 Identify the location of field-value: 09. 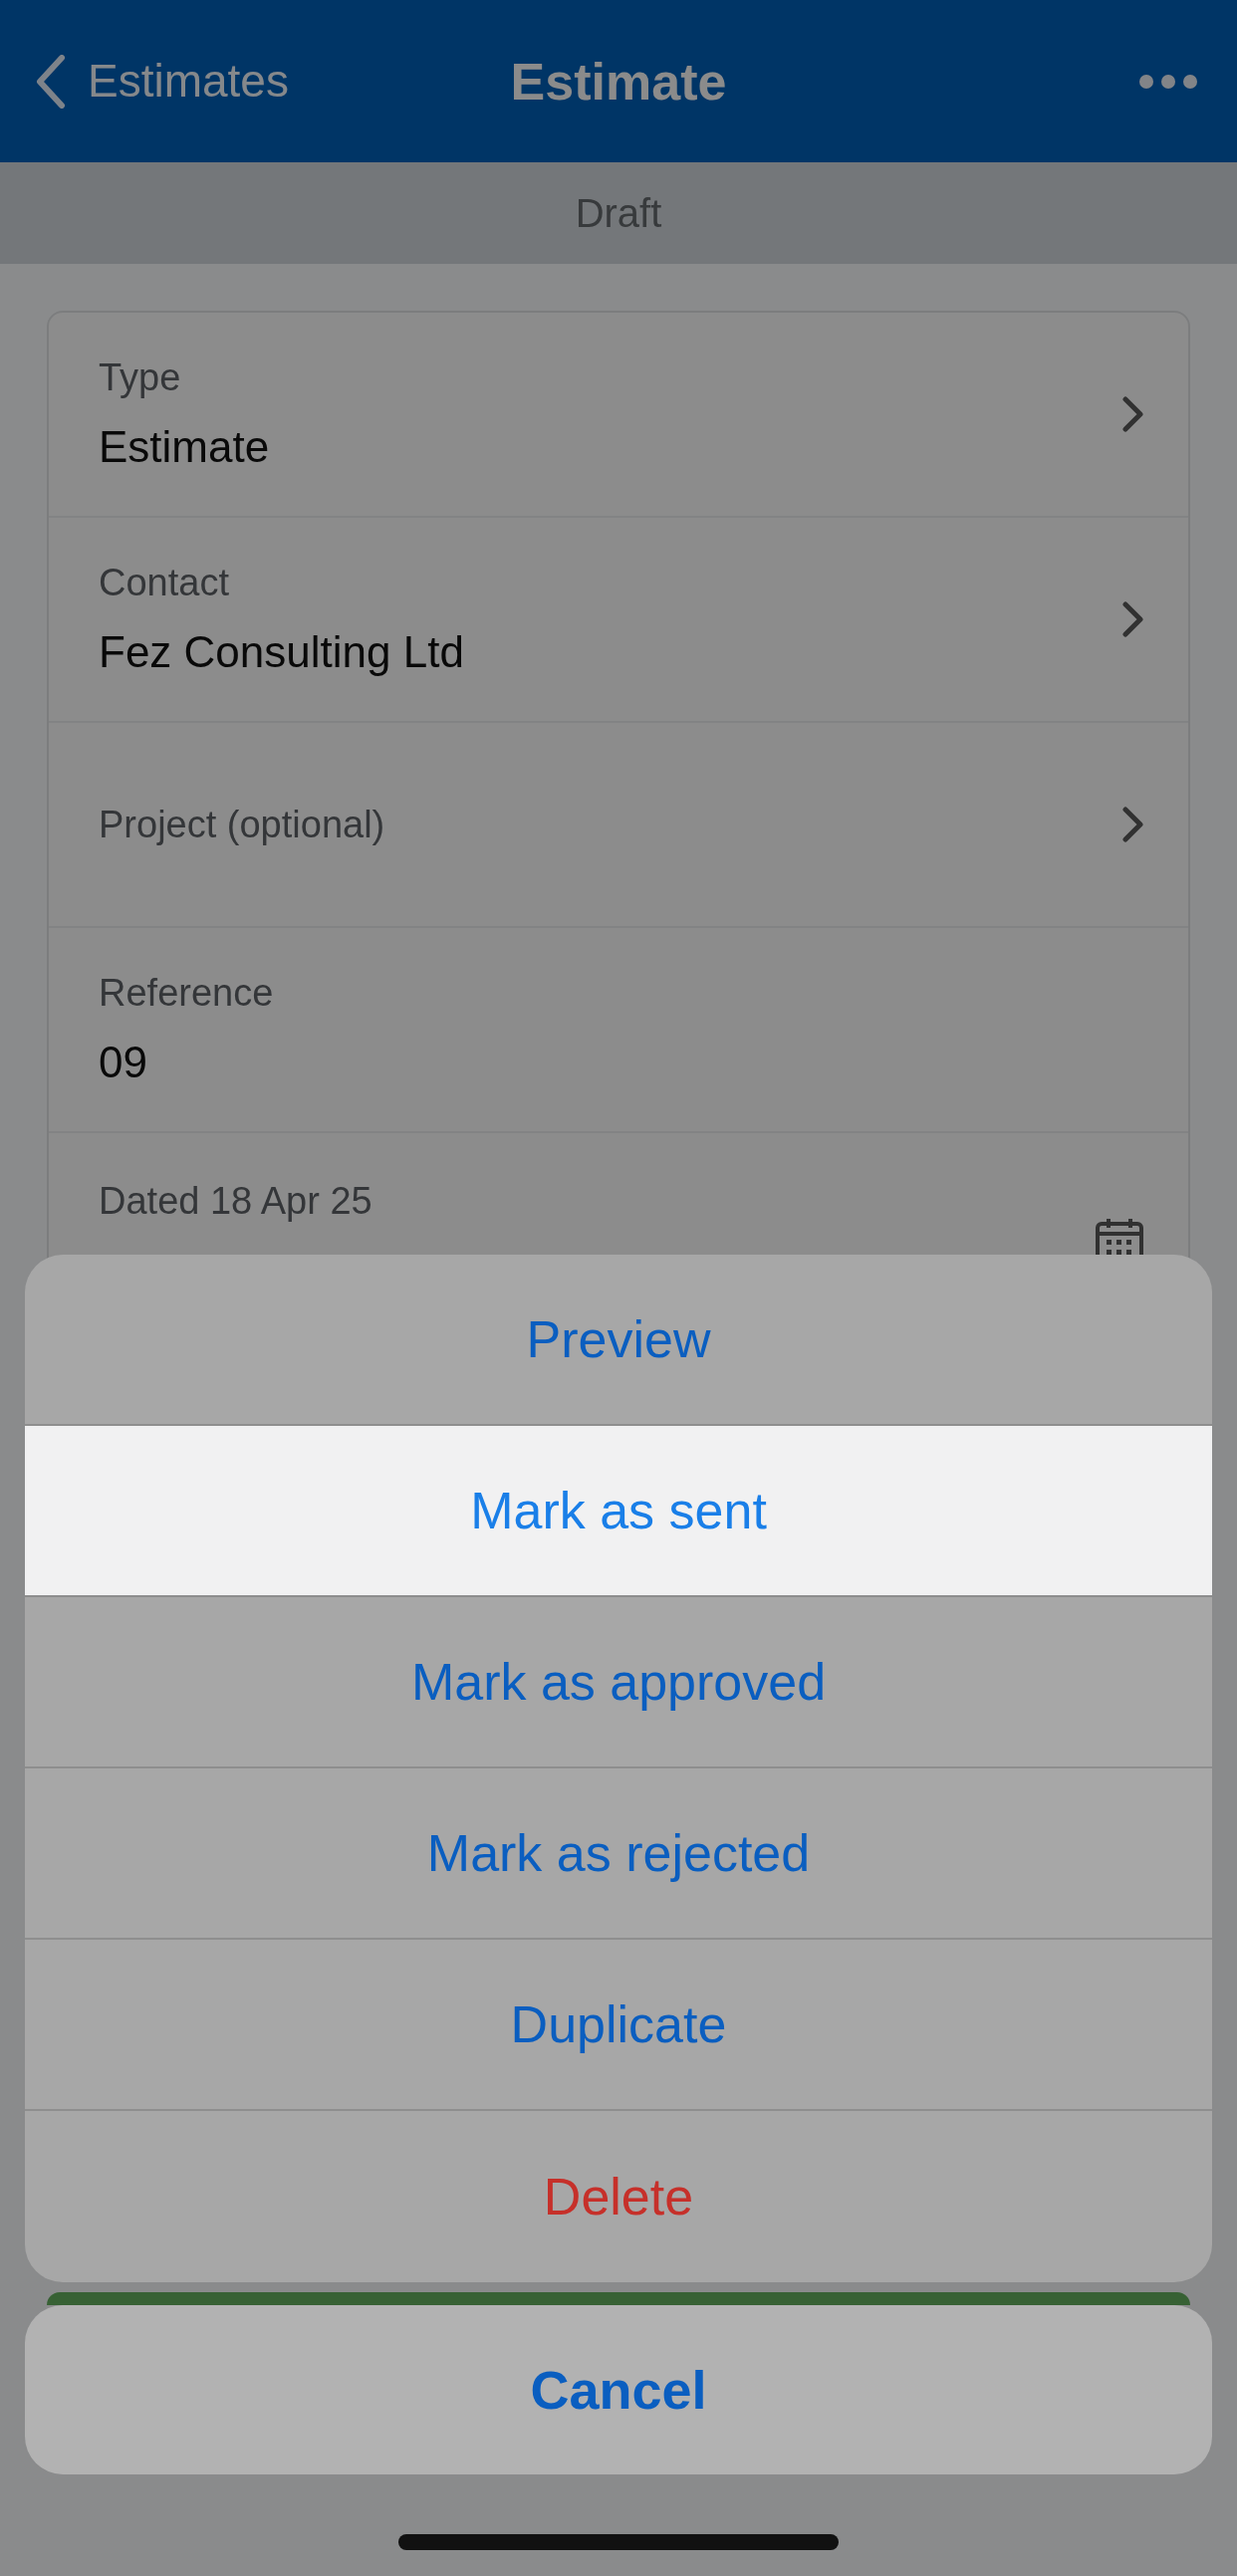
(123, 1062).